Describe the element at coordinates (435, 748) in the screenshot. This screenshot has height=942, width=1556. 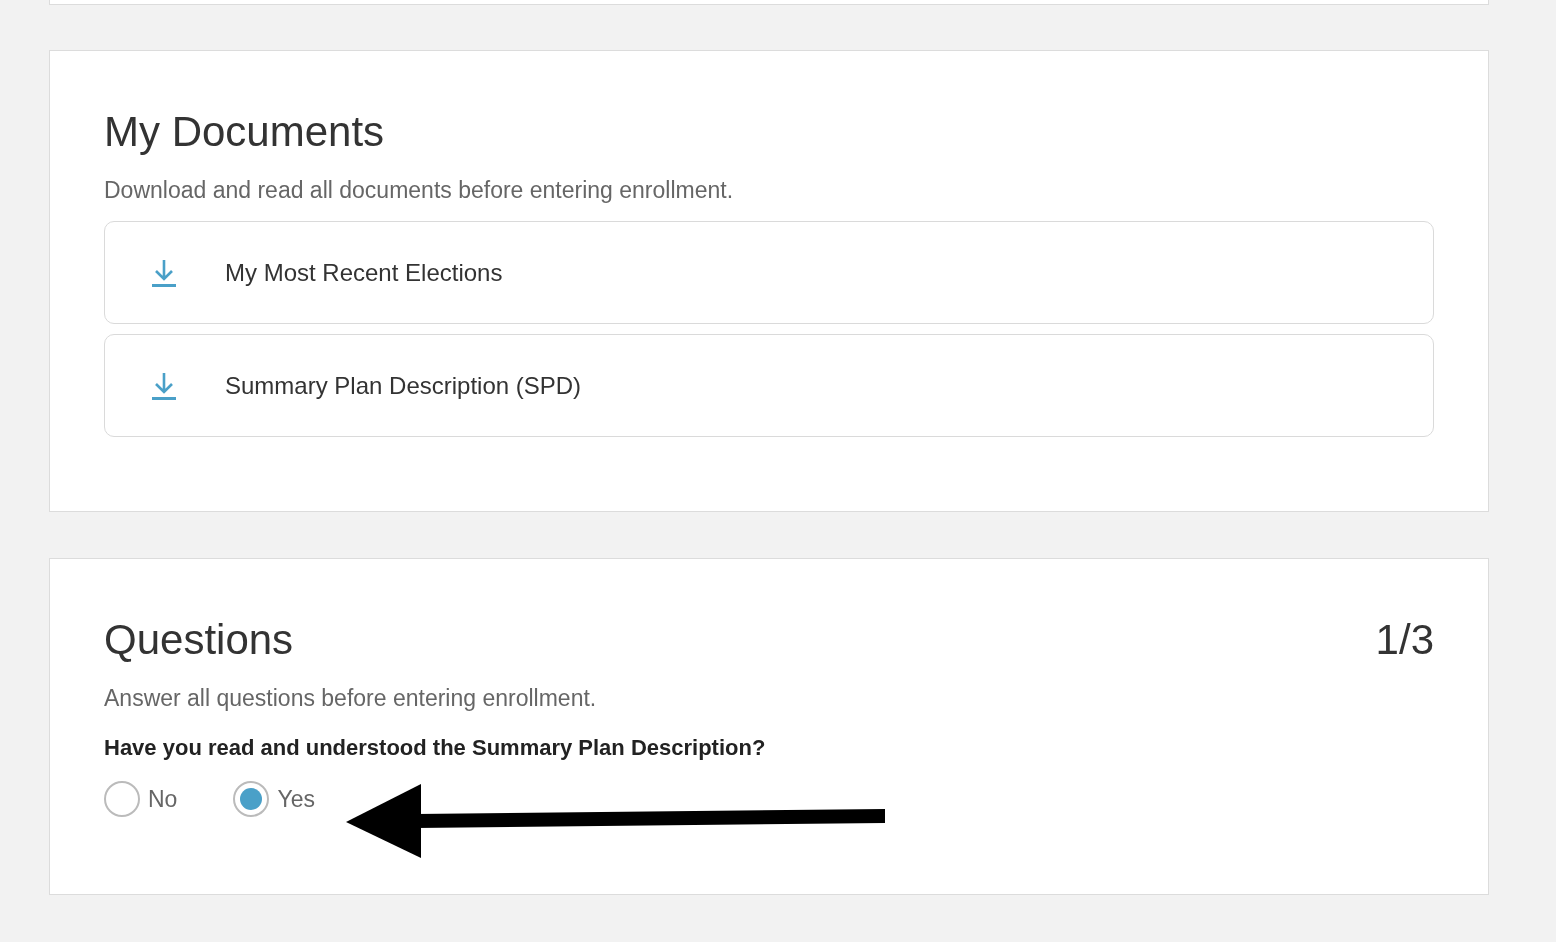
I see `question-text: Have you read and understood the Summary Plan Description?` at that location.